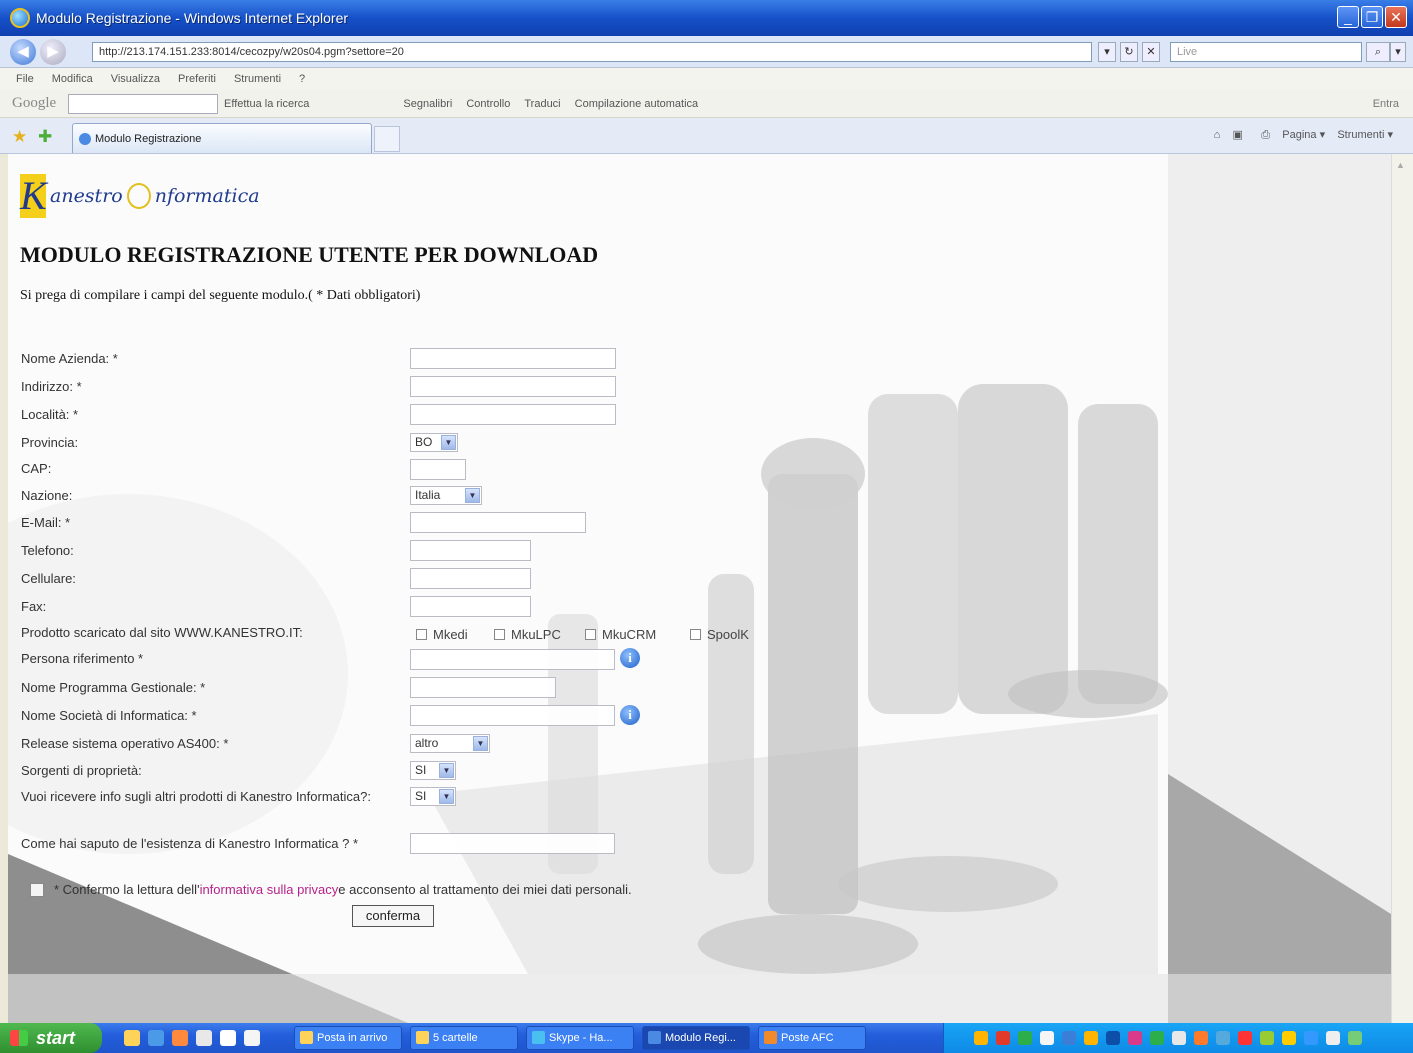  I want to click on task-poste: Poste AFC, so click(812, 1038).